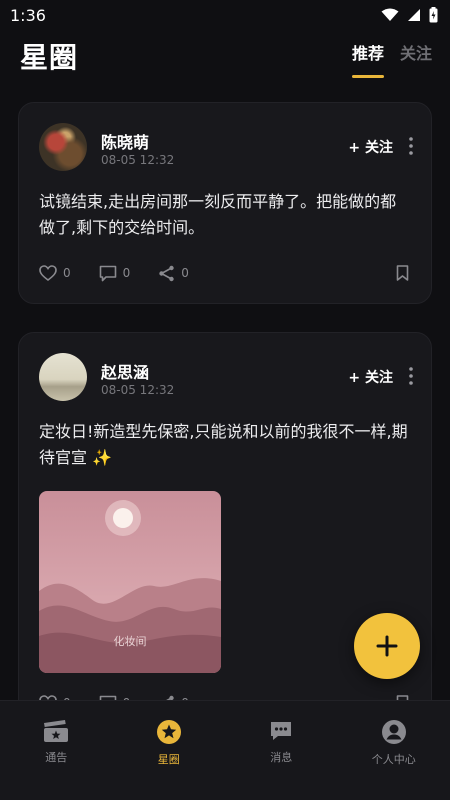 The height and width of the screenshot is (800, 450). Describe the element at coordinates (67, 273) in the screenshot. I see `like-count: 0` at that location.